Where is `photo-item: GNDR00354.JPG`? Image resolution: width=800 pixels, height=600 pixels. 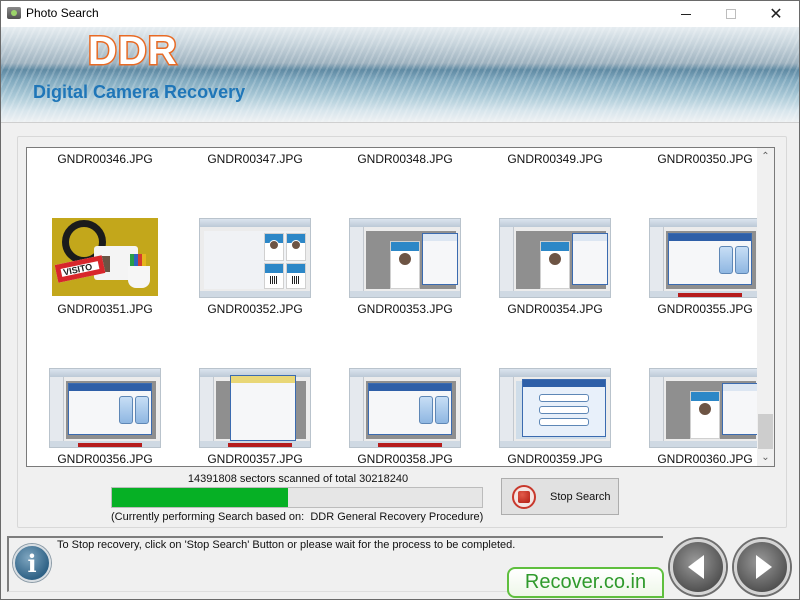 photo-item: GNDR00354.JPG is located at coordinates (555, 232).